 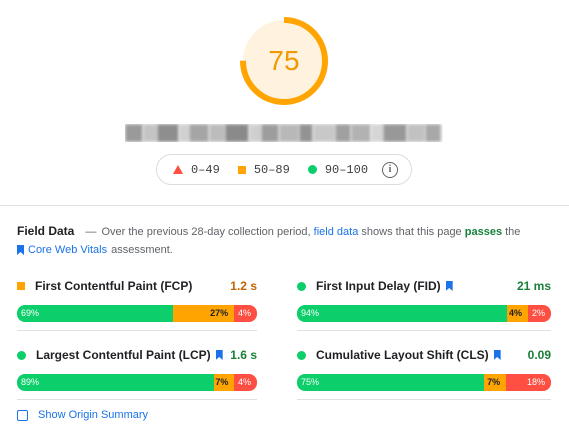 I want to click on metric-name: Cumulative Layout Shift (CLS), so click(x=402, y=355).